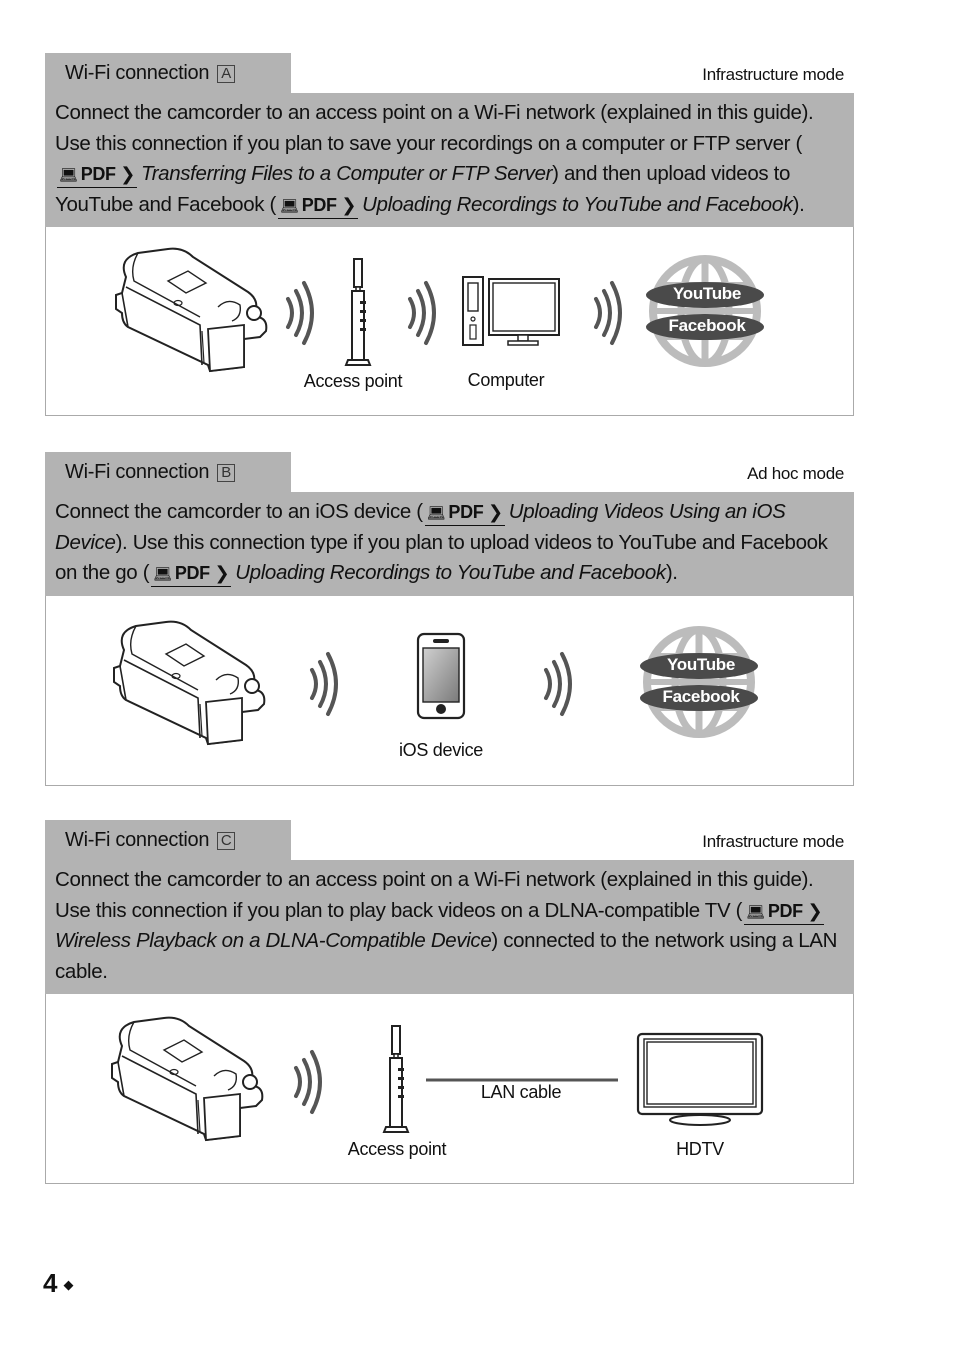 The height and width of the screenshot is (1345, 954). I want to click on connection-diagram: Access point Computer YouTube Facebook, so click(449, 321).